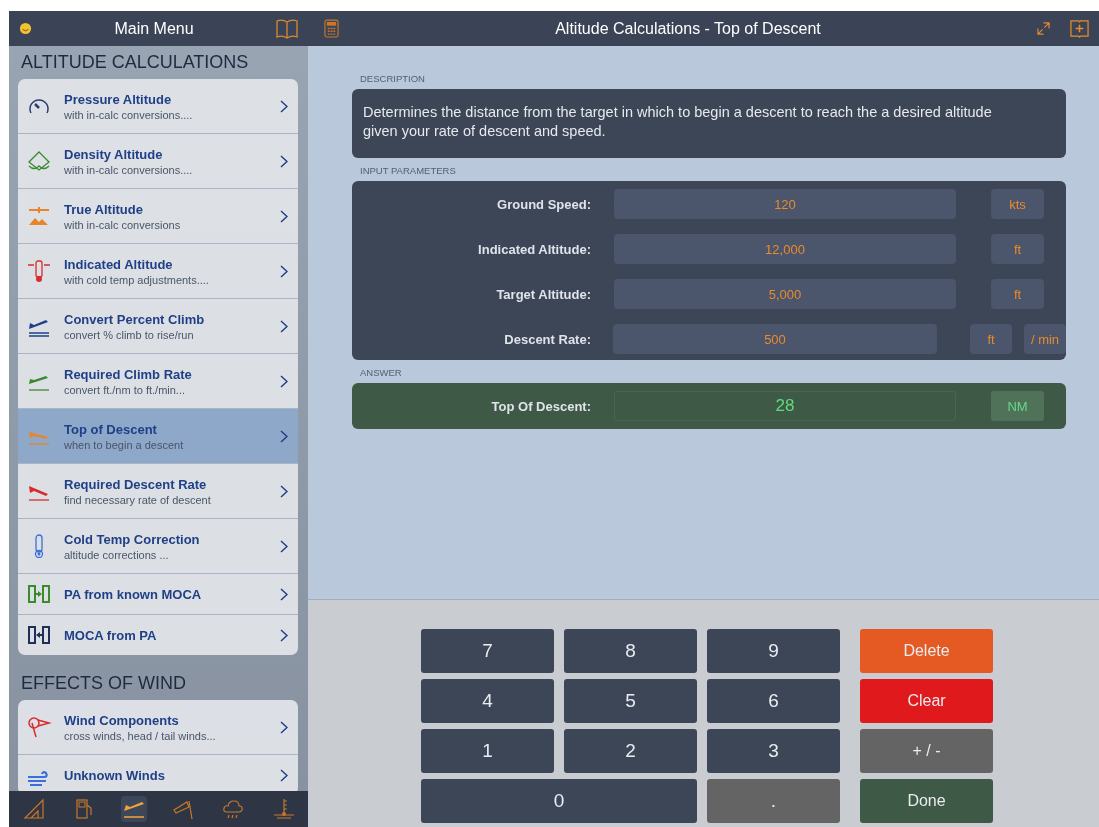 The width and height of the screenshot is (1099, 827). Describe the element at coordinates (1043, 28) in the screenshot. I see `expand-icon` at that location.